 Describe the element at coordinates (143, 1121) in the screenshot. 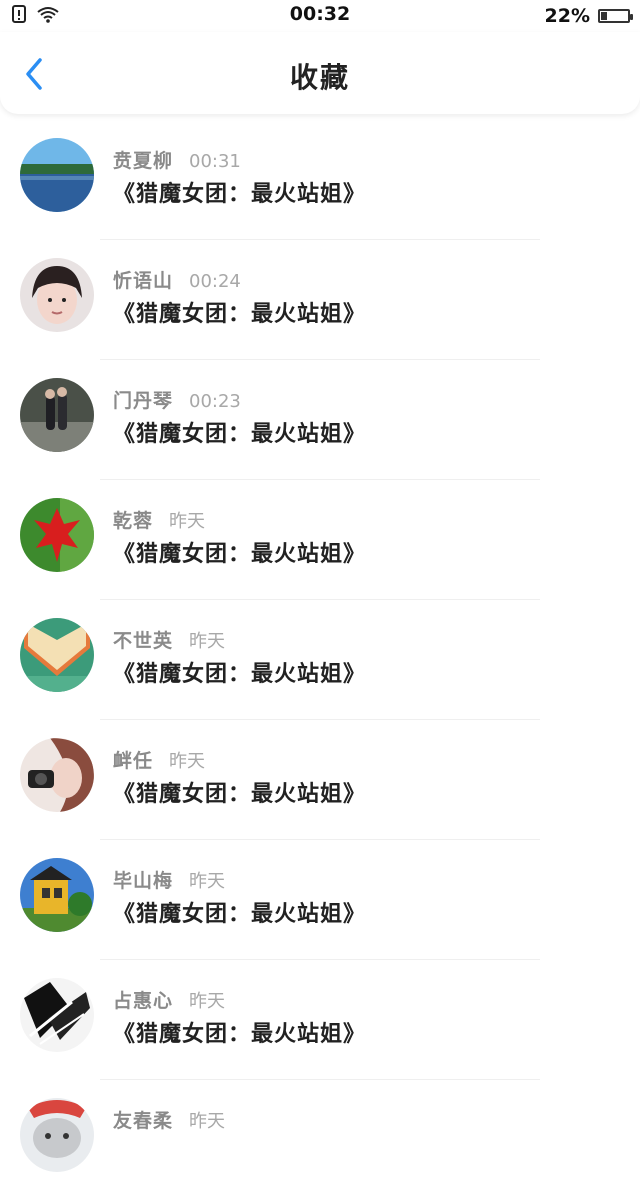

I see `user-name: 友春柔` at that location.